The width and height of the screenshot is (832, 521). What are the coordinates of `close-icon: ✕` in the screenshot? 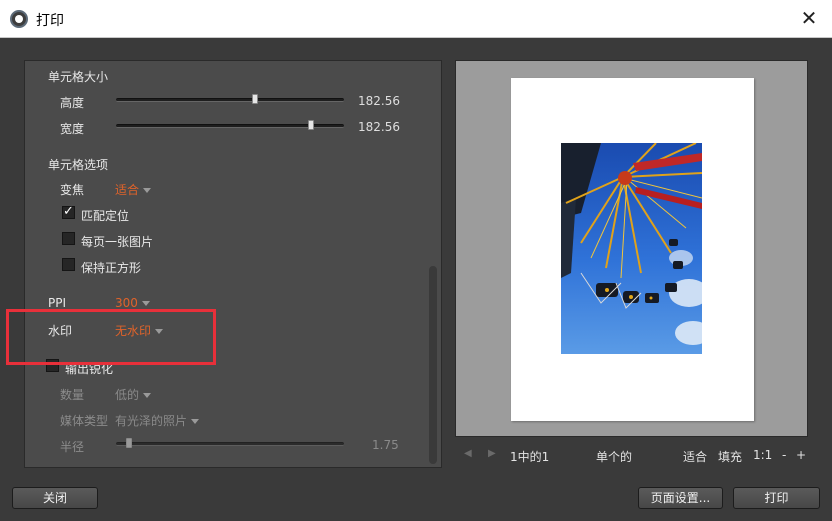 It's located at (809, 18).